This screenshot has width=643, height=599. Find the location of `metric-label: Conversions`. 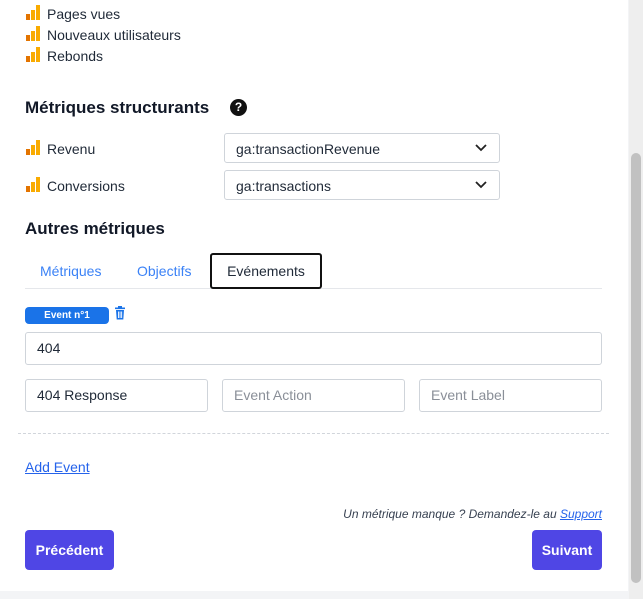

metric-label: Conversions is located at coordinates (86, 186).